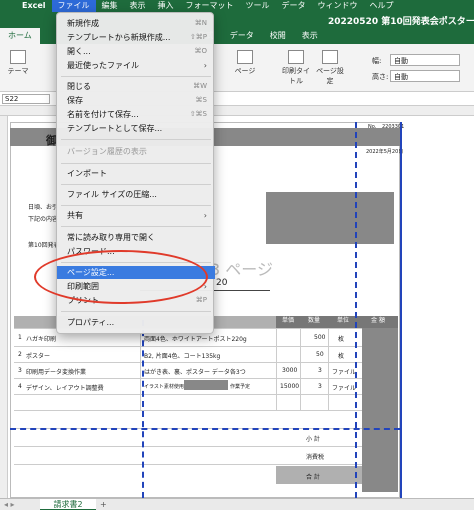  I want to click on date-cell: 2022年5月20日, so click(385, 152).